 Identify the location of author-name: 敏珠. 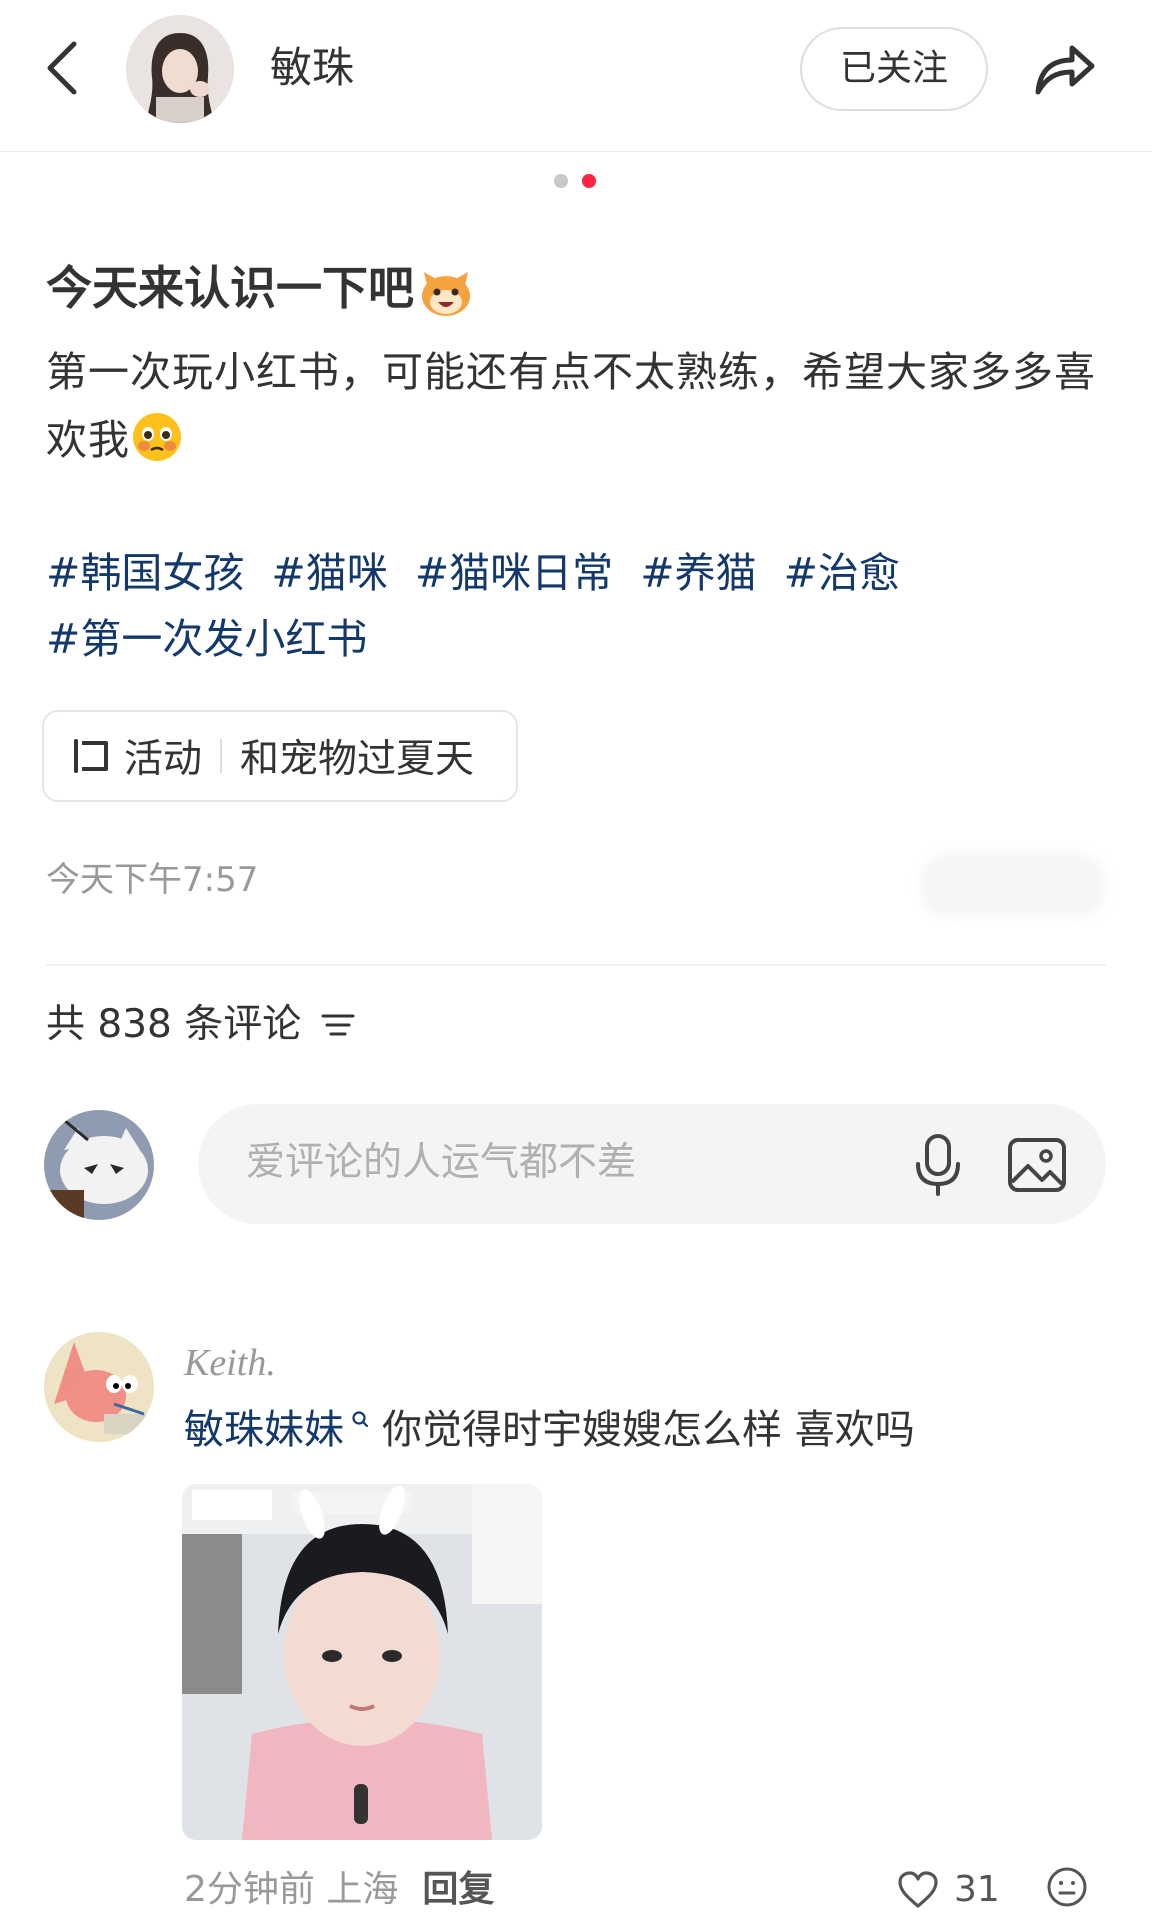
(312, 68).